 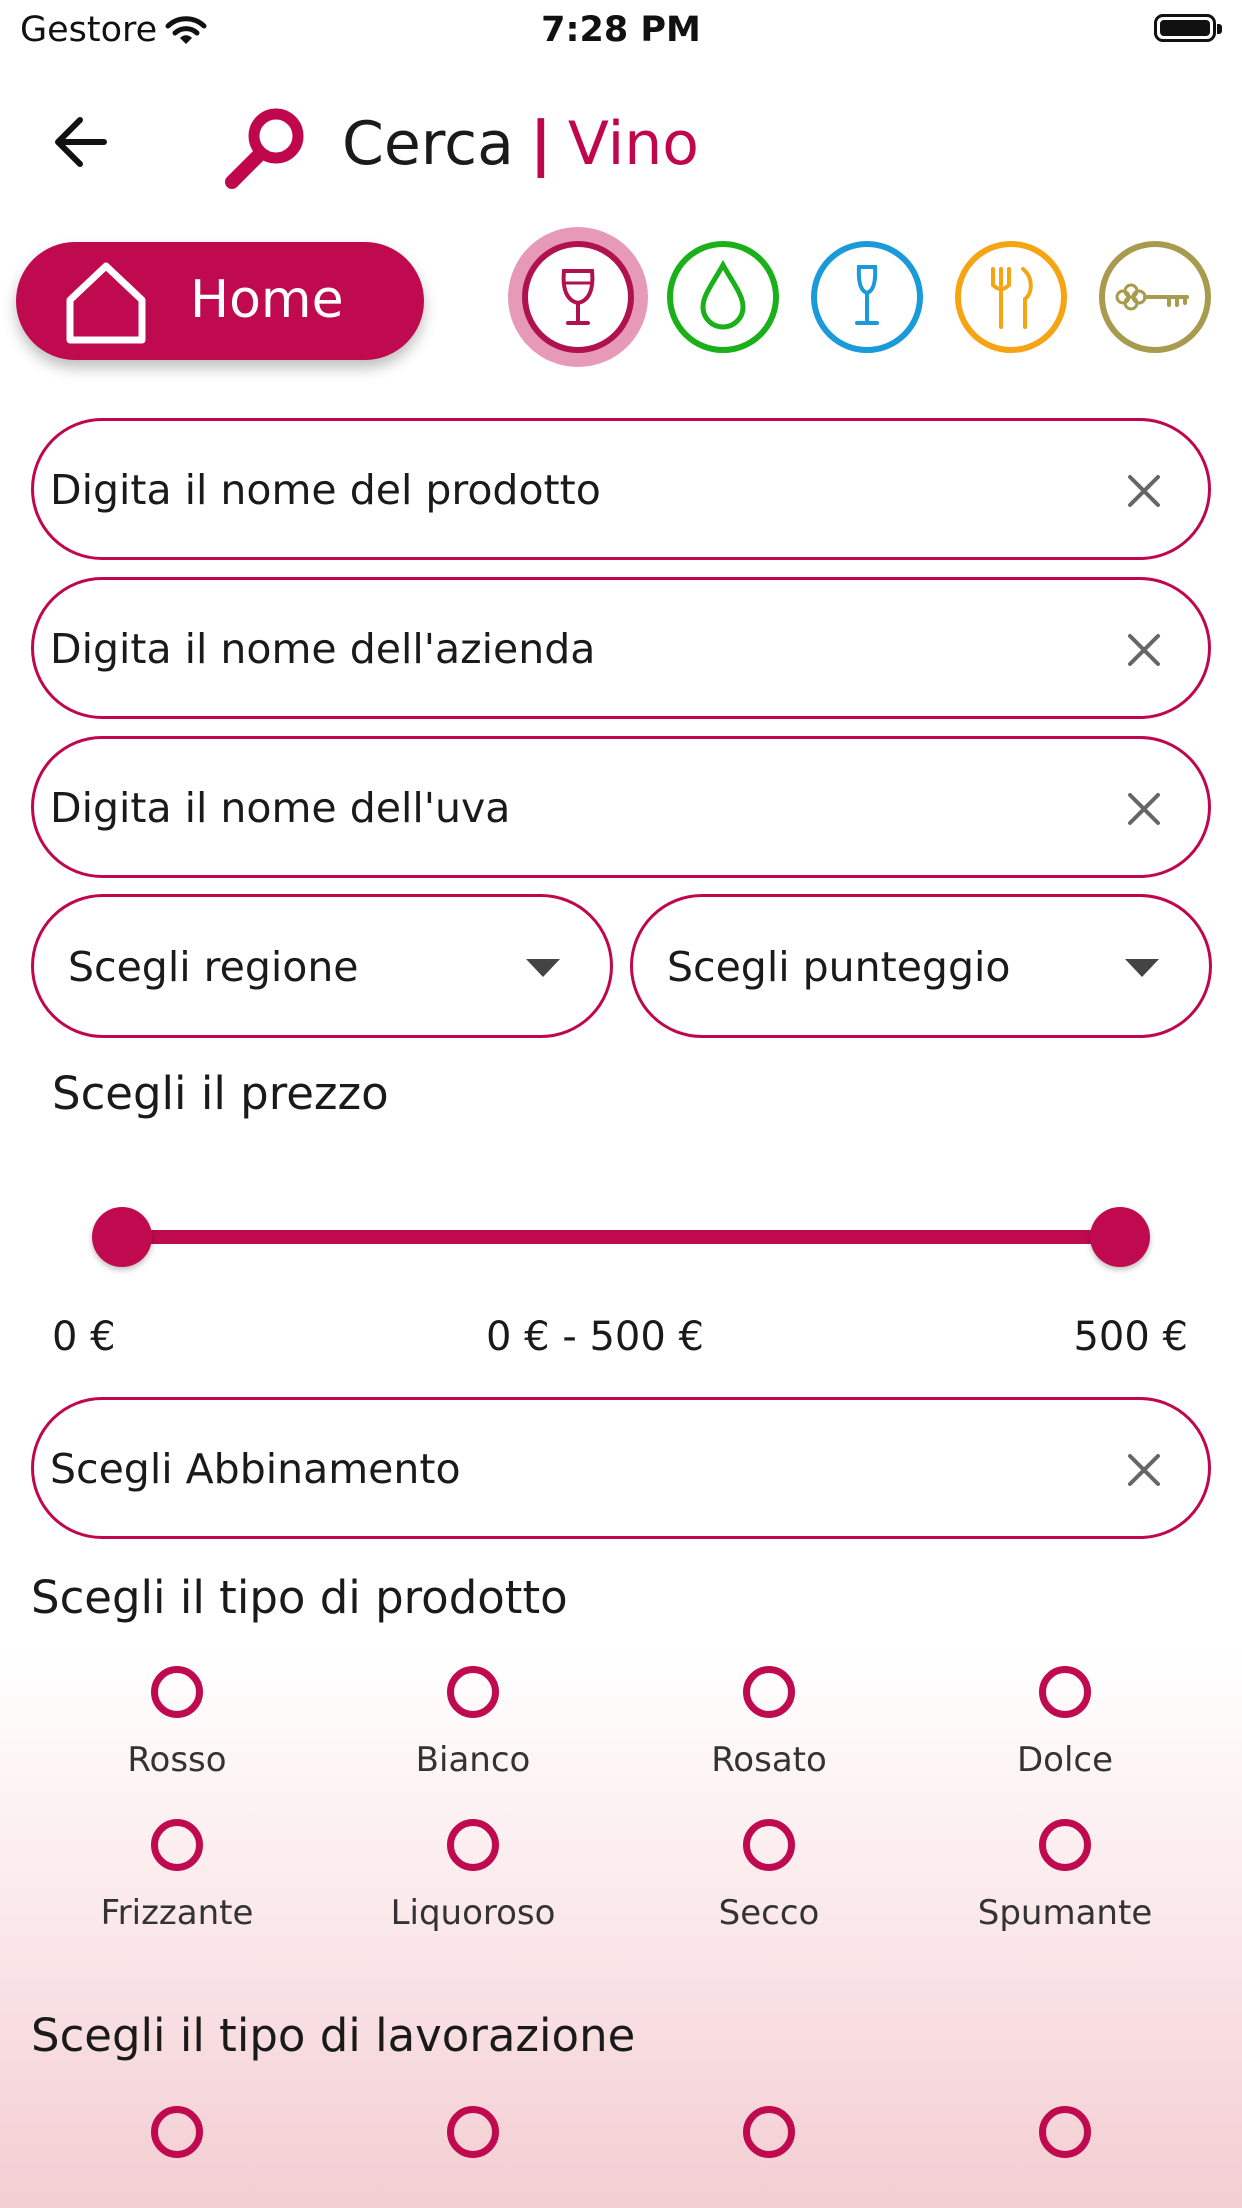 What do you see at coordinates (769, 1760) in the screenshot?
I see `radio-label: Rosato` at bounding box center [769, 1760].